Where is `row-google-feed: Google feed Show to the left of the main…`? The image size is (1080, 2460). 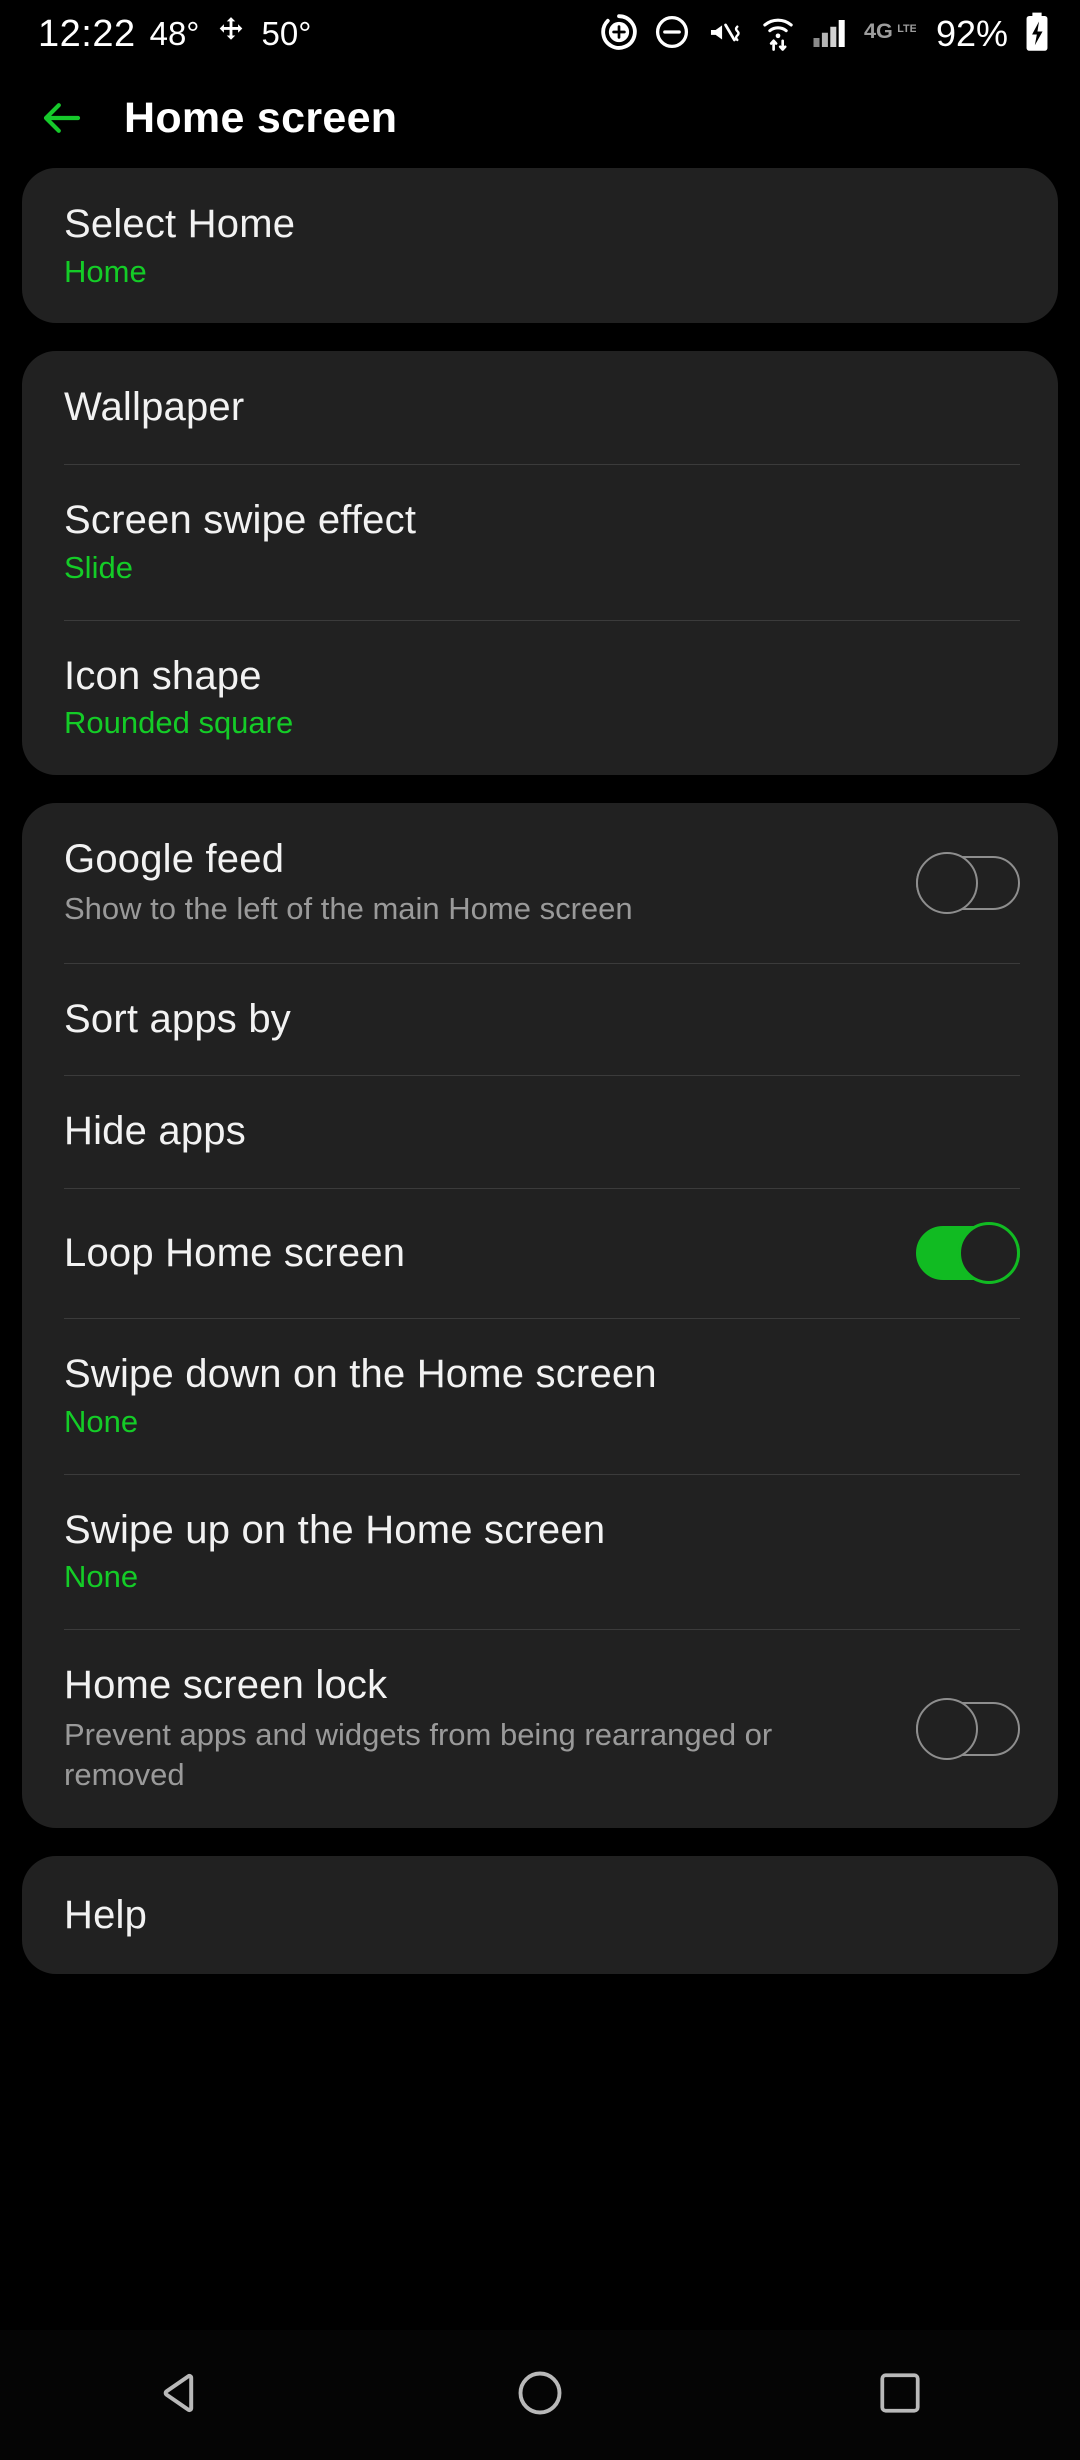 row-google-feed: Google feed Show to the left of the main… is located at coordinates (540, 882).